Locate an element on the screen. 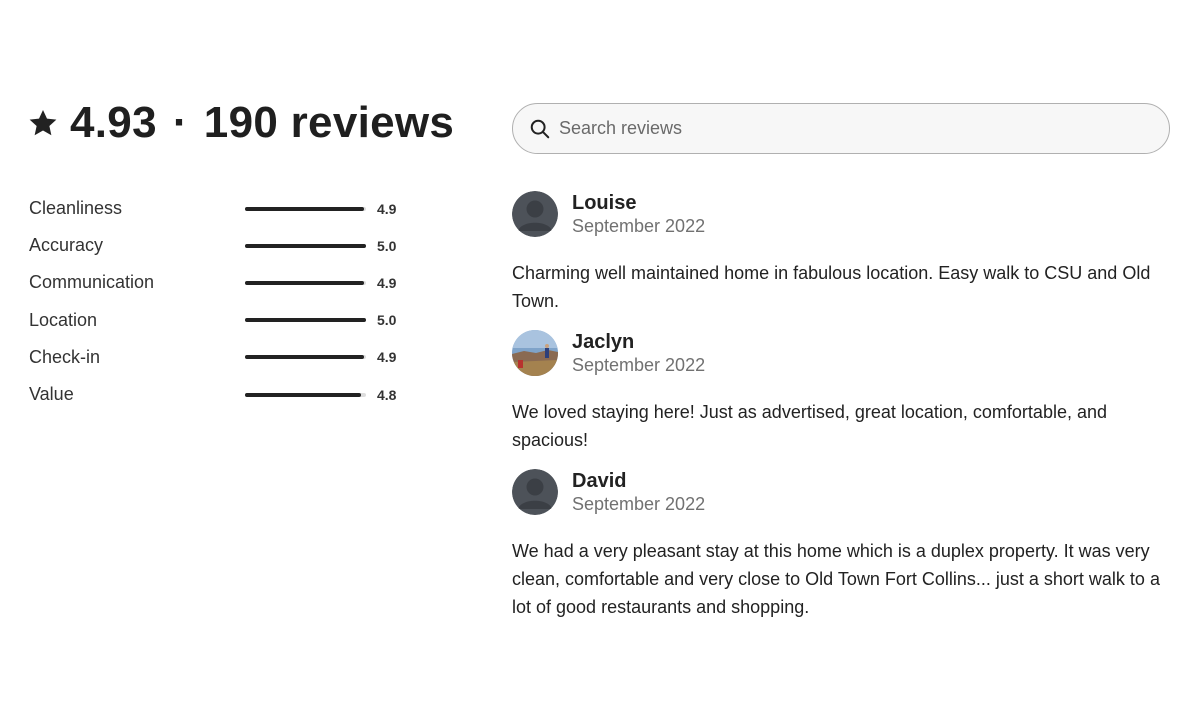  reviewer-name: Jaclyn is located at coordinates (603, 342).